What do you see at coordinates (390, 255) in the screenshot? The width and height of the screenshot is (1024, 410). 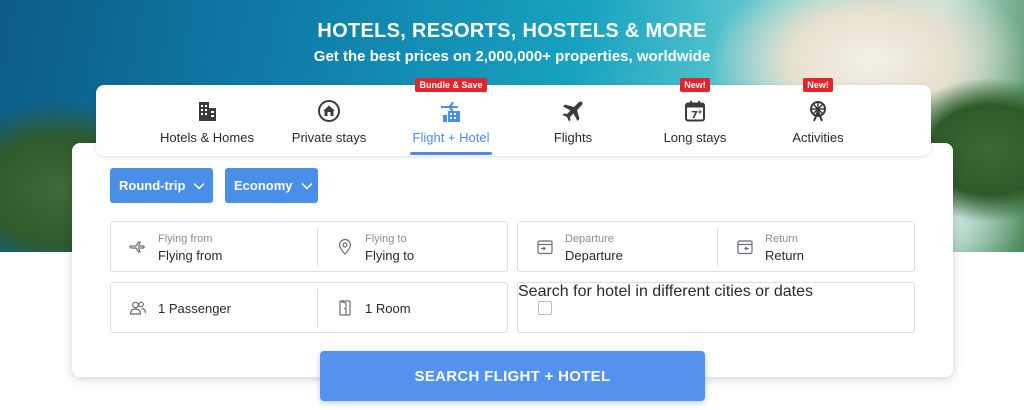 I see `flying-to-value: Flying to` at bounding box center [390, 255].